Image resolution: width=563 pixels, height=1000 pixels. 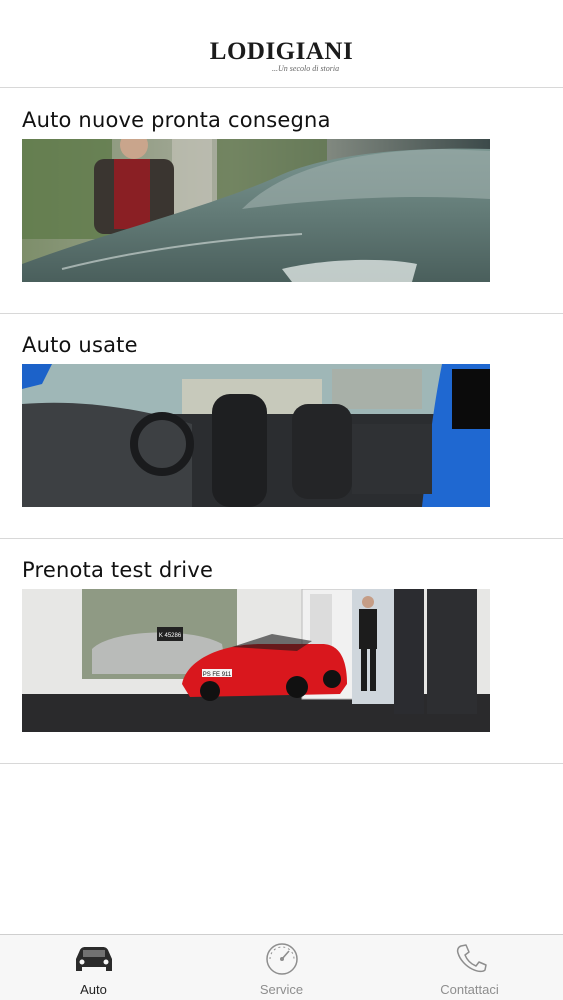 What do you see at coordinates (256, 660) in the screenshot?
I see `red-sports-car-showroom-image: K 45286 PS FE 911` at bounding box center [256, 660].